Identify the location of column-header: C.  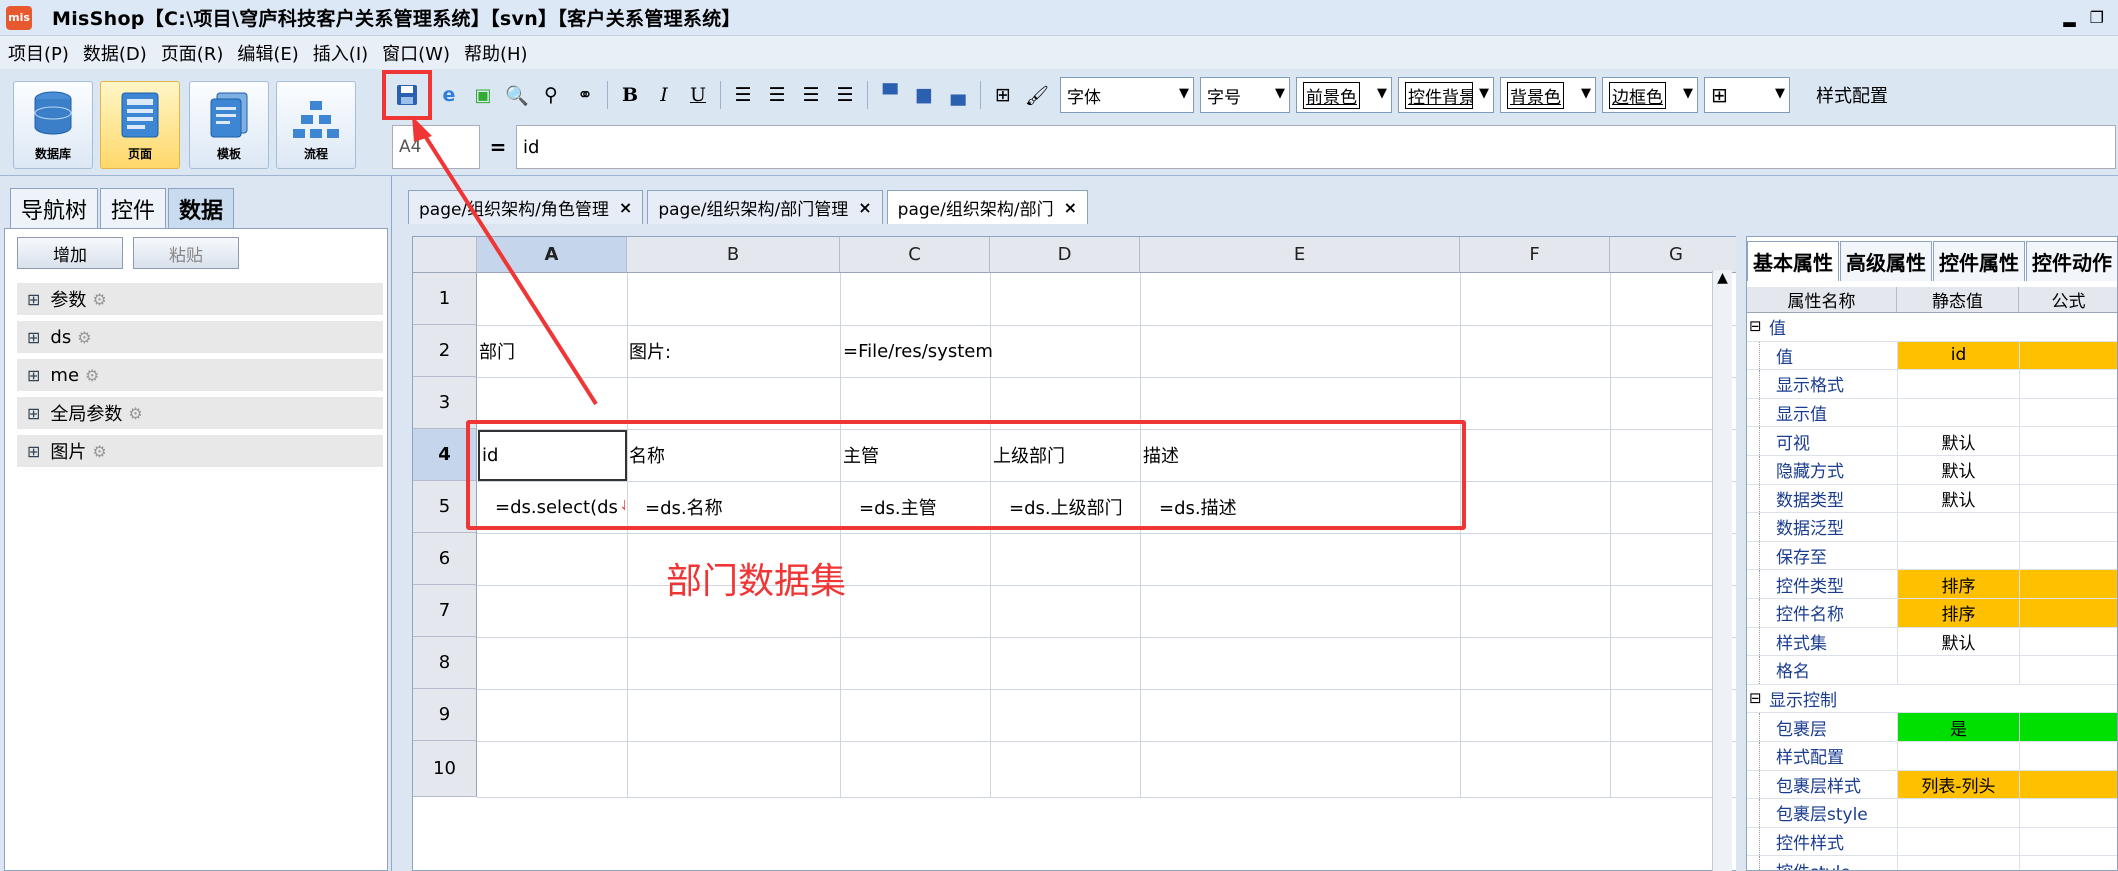
(915, 255).